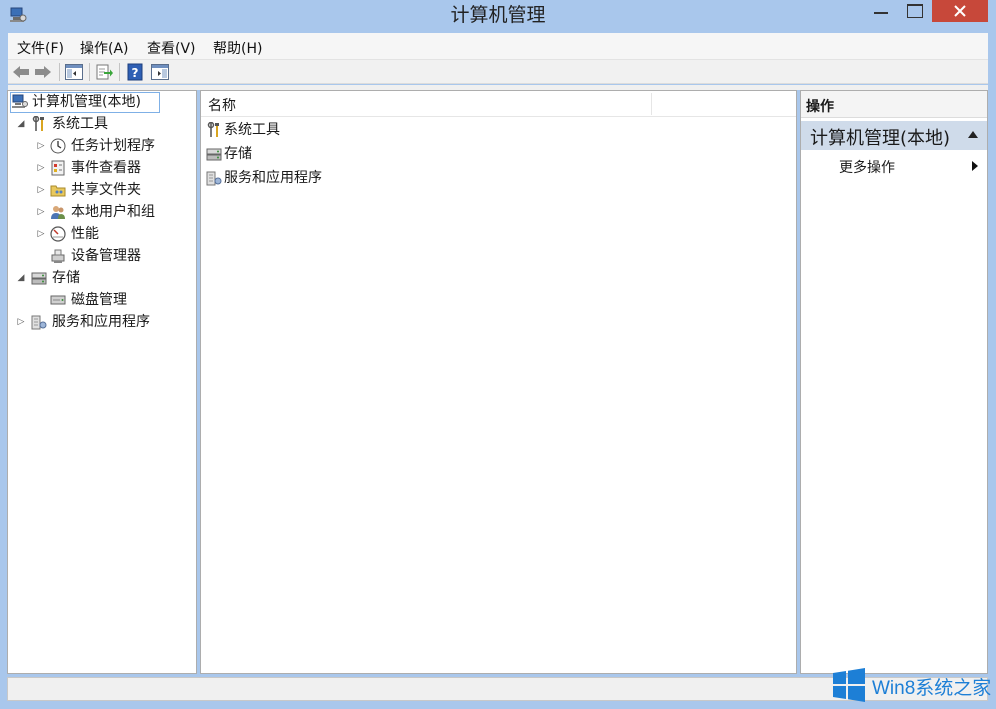 The height and width of the screenshot is (709, 996). I want to click on performance-icon, so click(58, 234).